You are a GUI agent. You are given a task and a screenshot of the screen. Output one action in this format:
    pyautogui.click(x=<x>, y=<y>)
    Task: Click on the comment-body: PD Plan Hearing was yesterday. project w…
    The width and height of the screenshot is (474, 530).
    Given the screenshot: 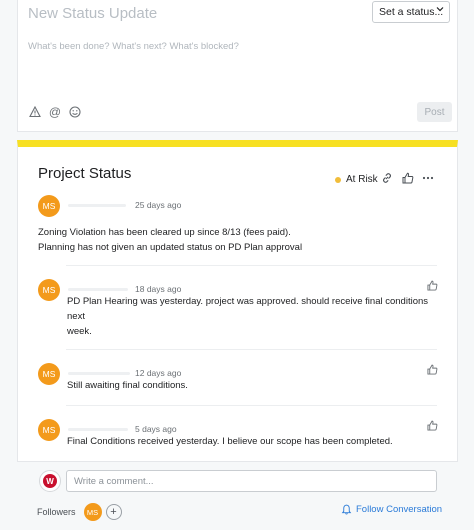 What is the action you would take?
    pyautogui.click(x=254, y=316)
    